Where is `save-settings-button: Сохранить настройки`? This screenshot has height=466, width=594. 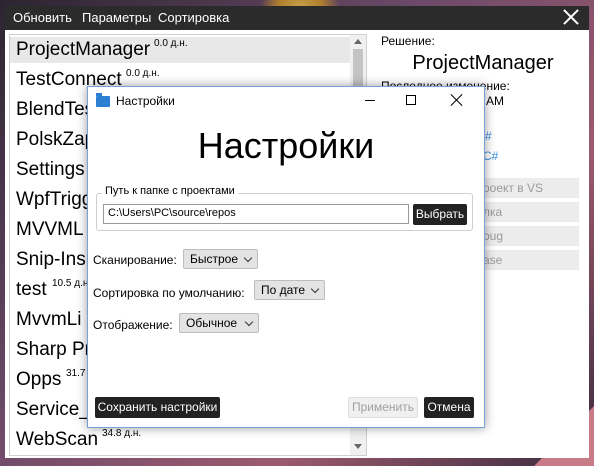 save-settings-button: Сохранить настройки is located at coordinates (157, 407).